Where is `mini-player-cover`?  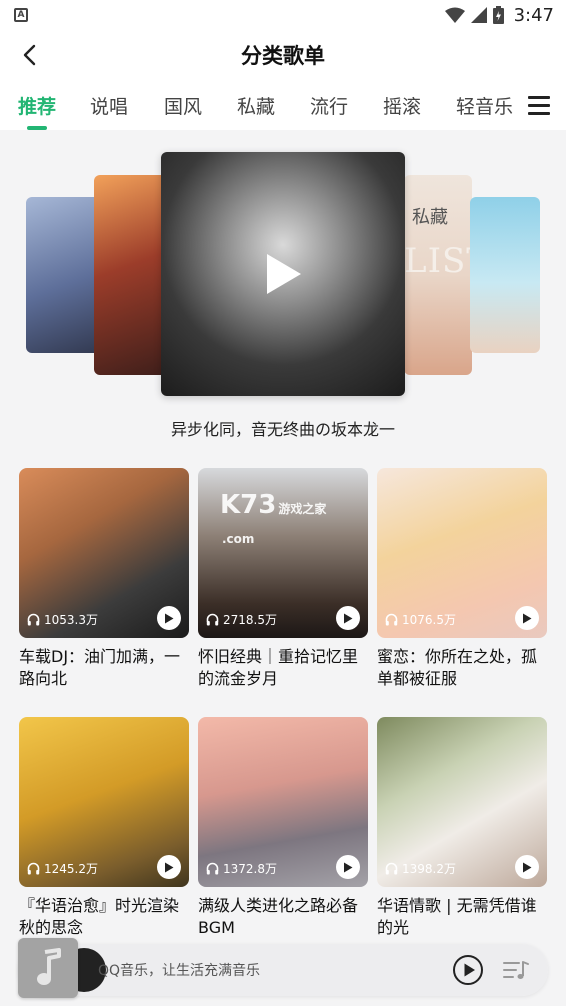 mini-player-cover is located at coordinates (48, 968).